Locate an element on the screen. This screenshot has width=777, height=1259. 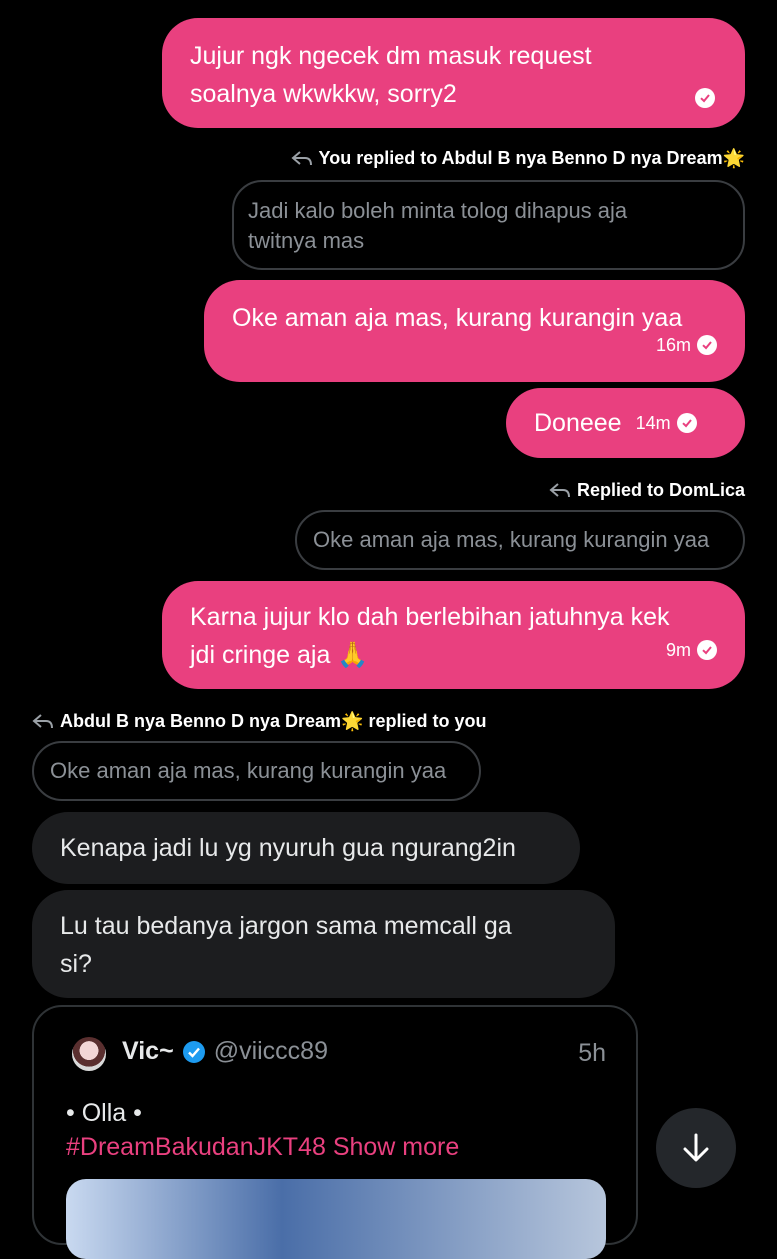
quote-text-line: Jadi kalo boleh minta tolog dihapus aja is located at coordinates (438, 210).